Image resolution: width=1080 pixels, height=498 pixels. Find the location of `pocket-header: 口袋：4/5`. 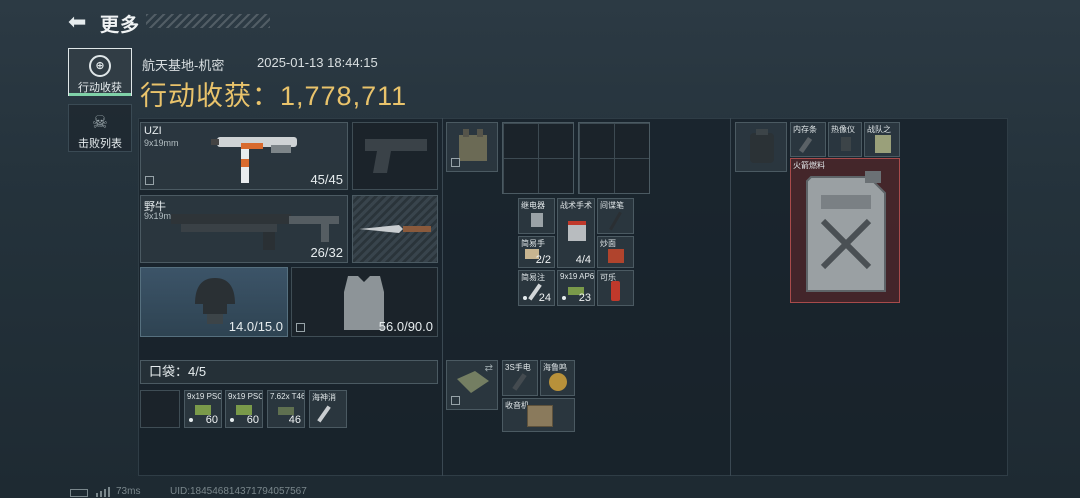

pocket-header: 口袋：4/5 is located at coordinates (289, 372).